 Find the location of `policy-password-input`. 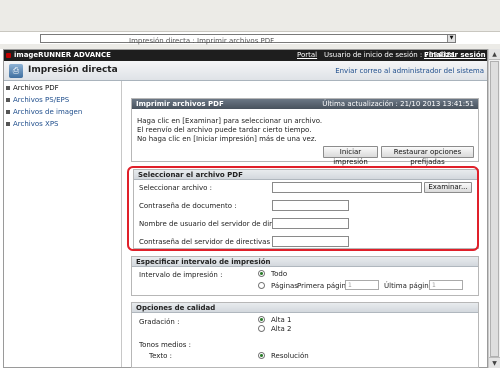

policy-password-input is located at coordinates (310, 241).